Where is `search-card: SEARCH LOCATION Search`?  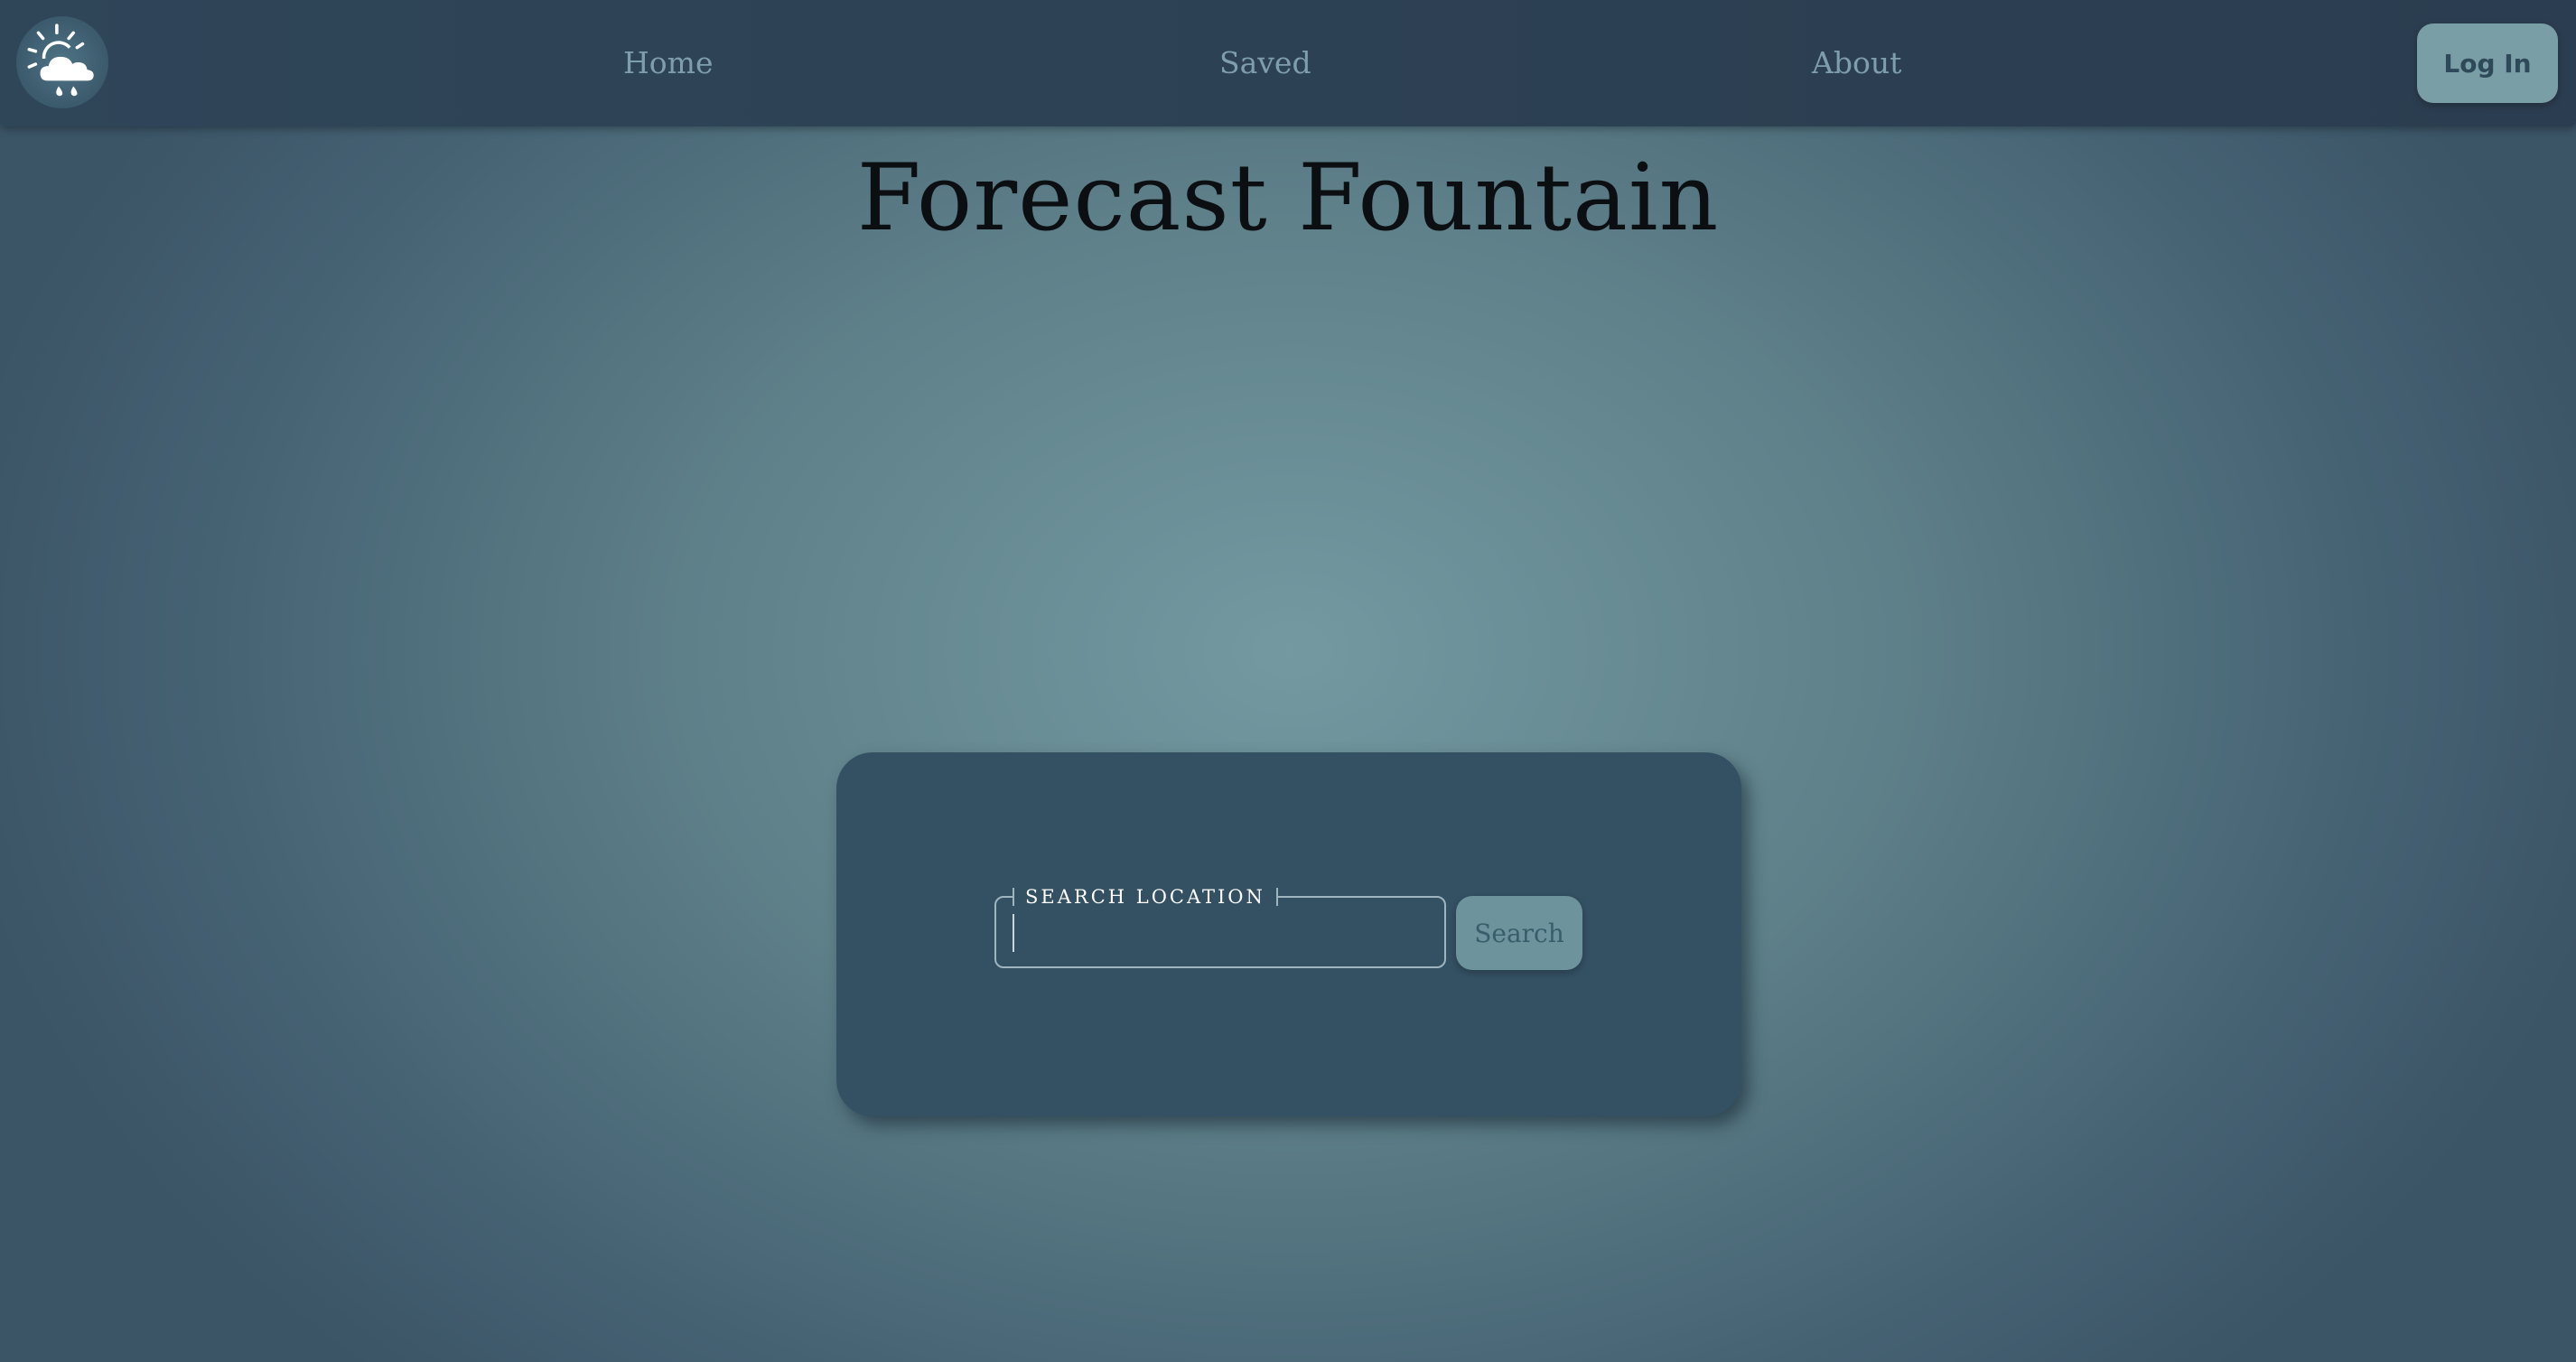
search-card: SEARCH LOCATION Search is located at coordinates (1288, 934).